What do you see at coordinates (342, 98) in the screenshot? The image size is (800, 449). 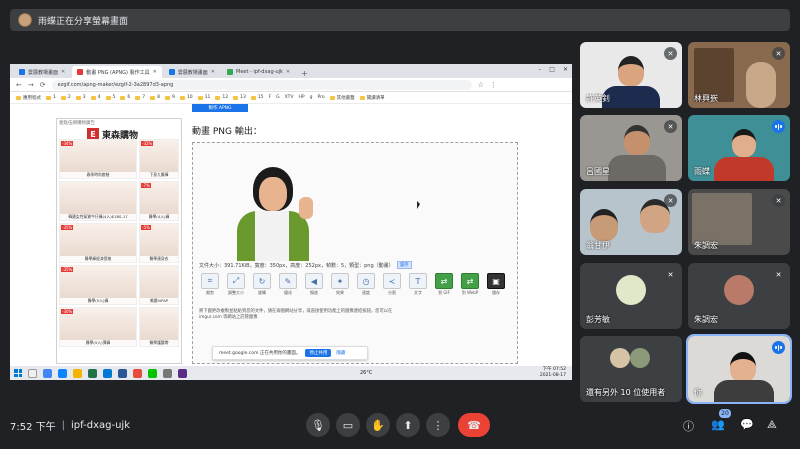 I see `bookmark: 其他書籤` at bounding box center [342, 98].